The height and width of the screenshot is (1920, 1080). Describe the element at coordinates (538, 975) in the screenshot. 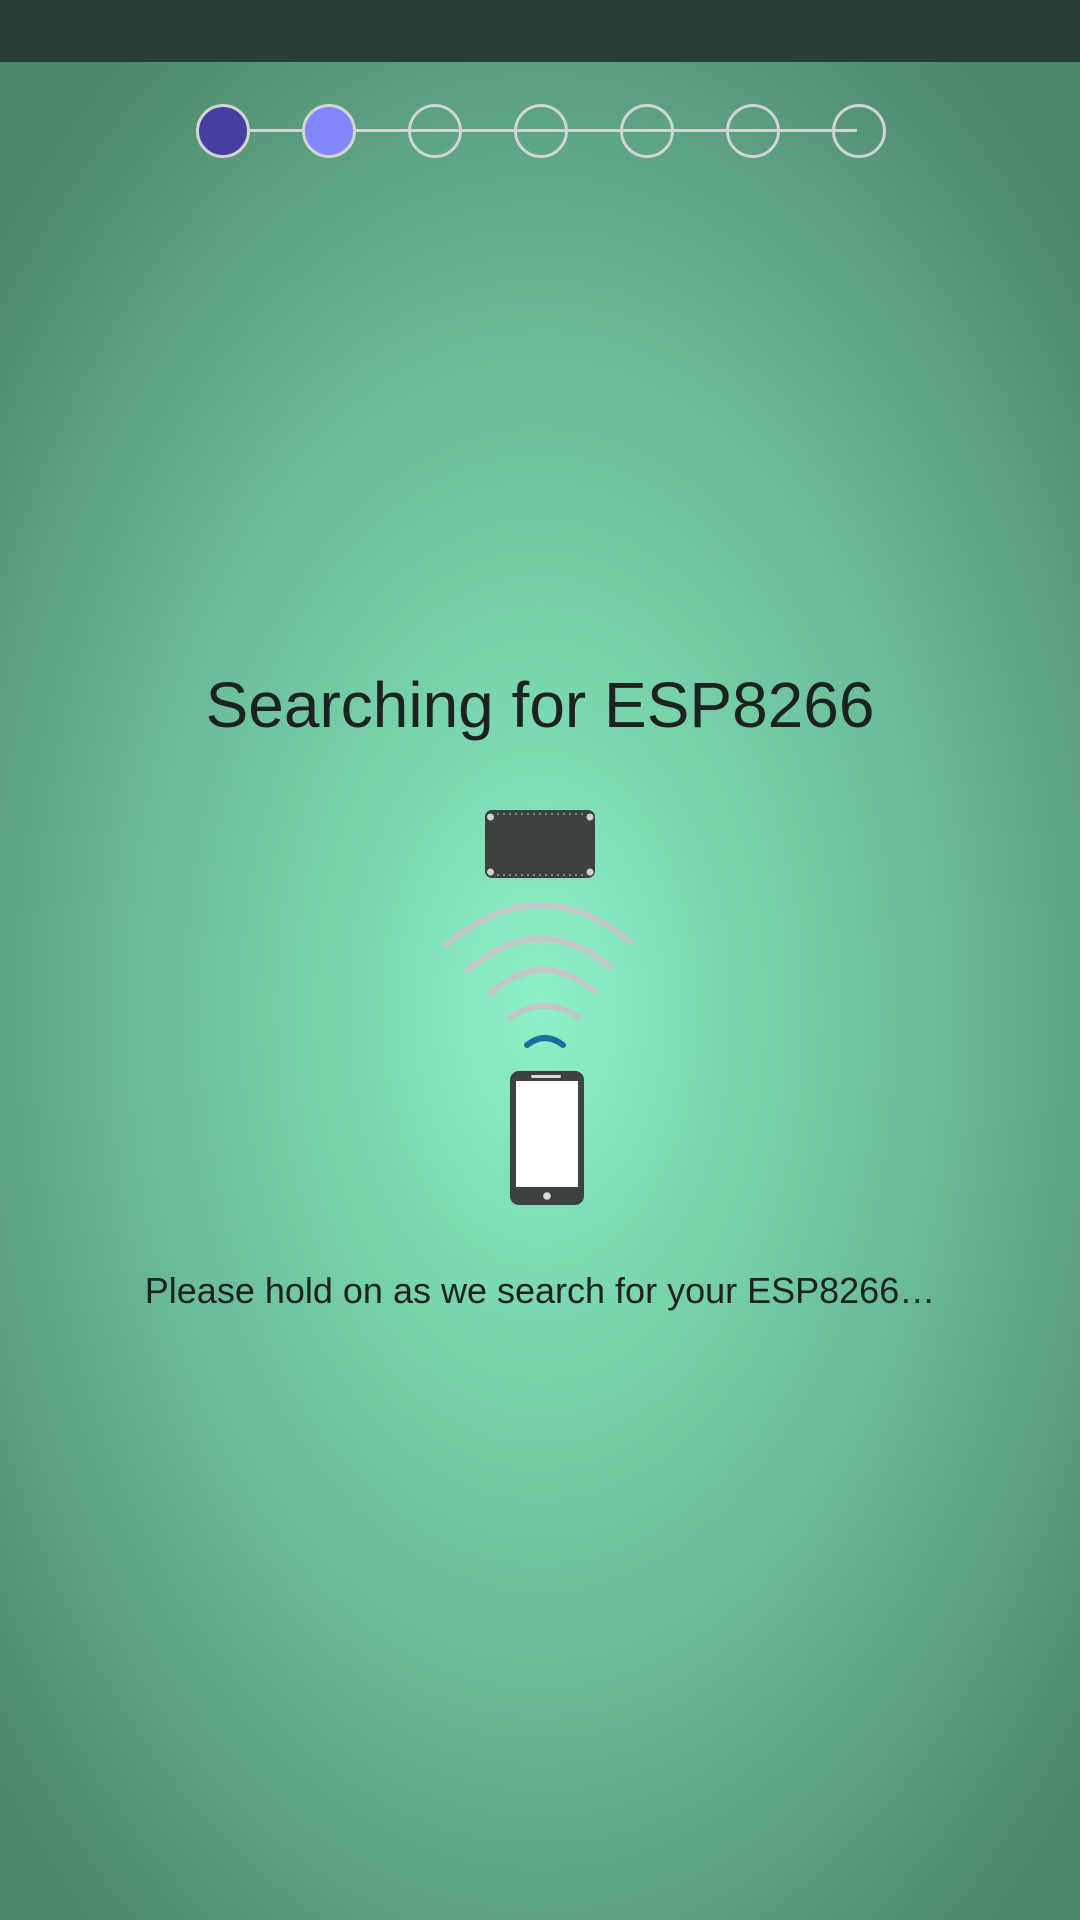

I see `wifi-signal-icon` at that location.